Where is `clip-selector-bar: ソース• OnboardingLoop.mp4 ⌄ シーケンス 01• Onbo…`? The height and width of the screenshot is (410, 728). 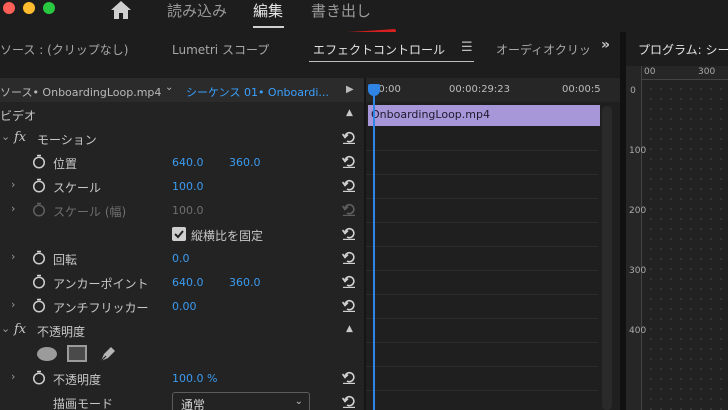 clip-selector-bar: ソース• OnboardingLoop.mp4 ⌄ シーケンス 01• Onbo… is located at coordinates (182, 90).